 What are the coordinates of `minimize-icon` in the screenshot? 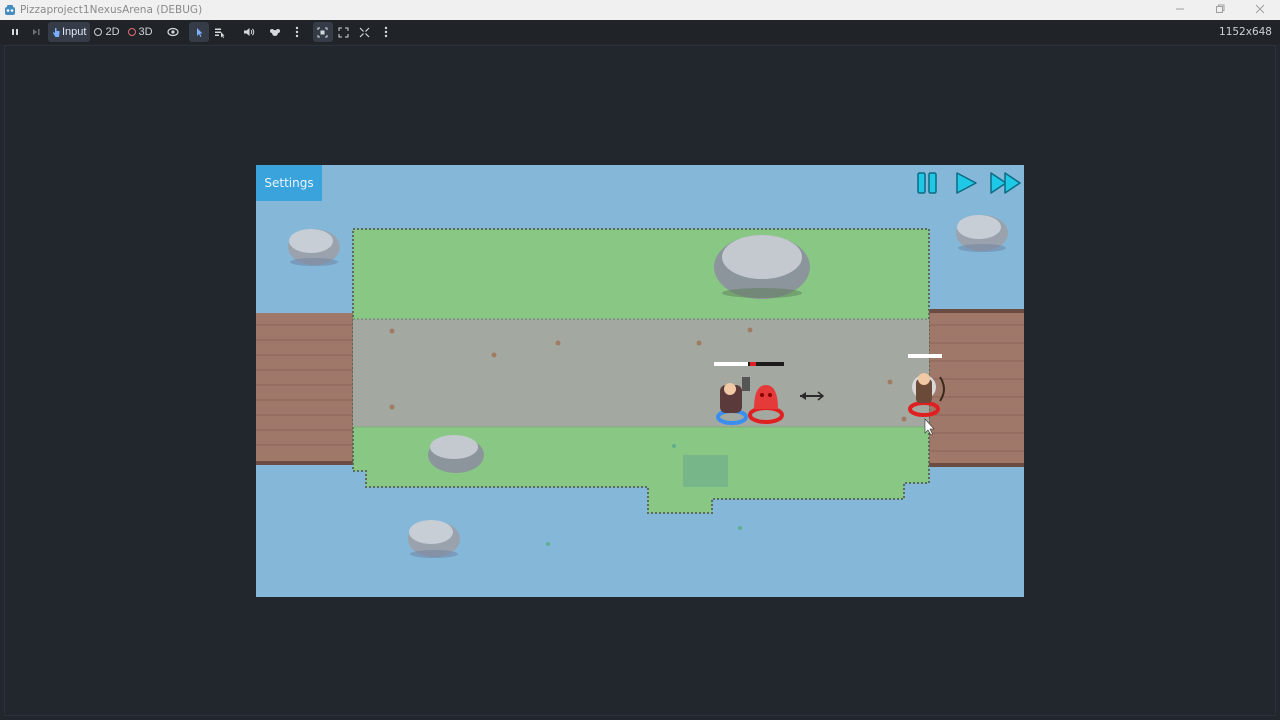 It's located at (1180, 10).